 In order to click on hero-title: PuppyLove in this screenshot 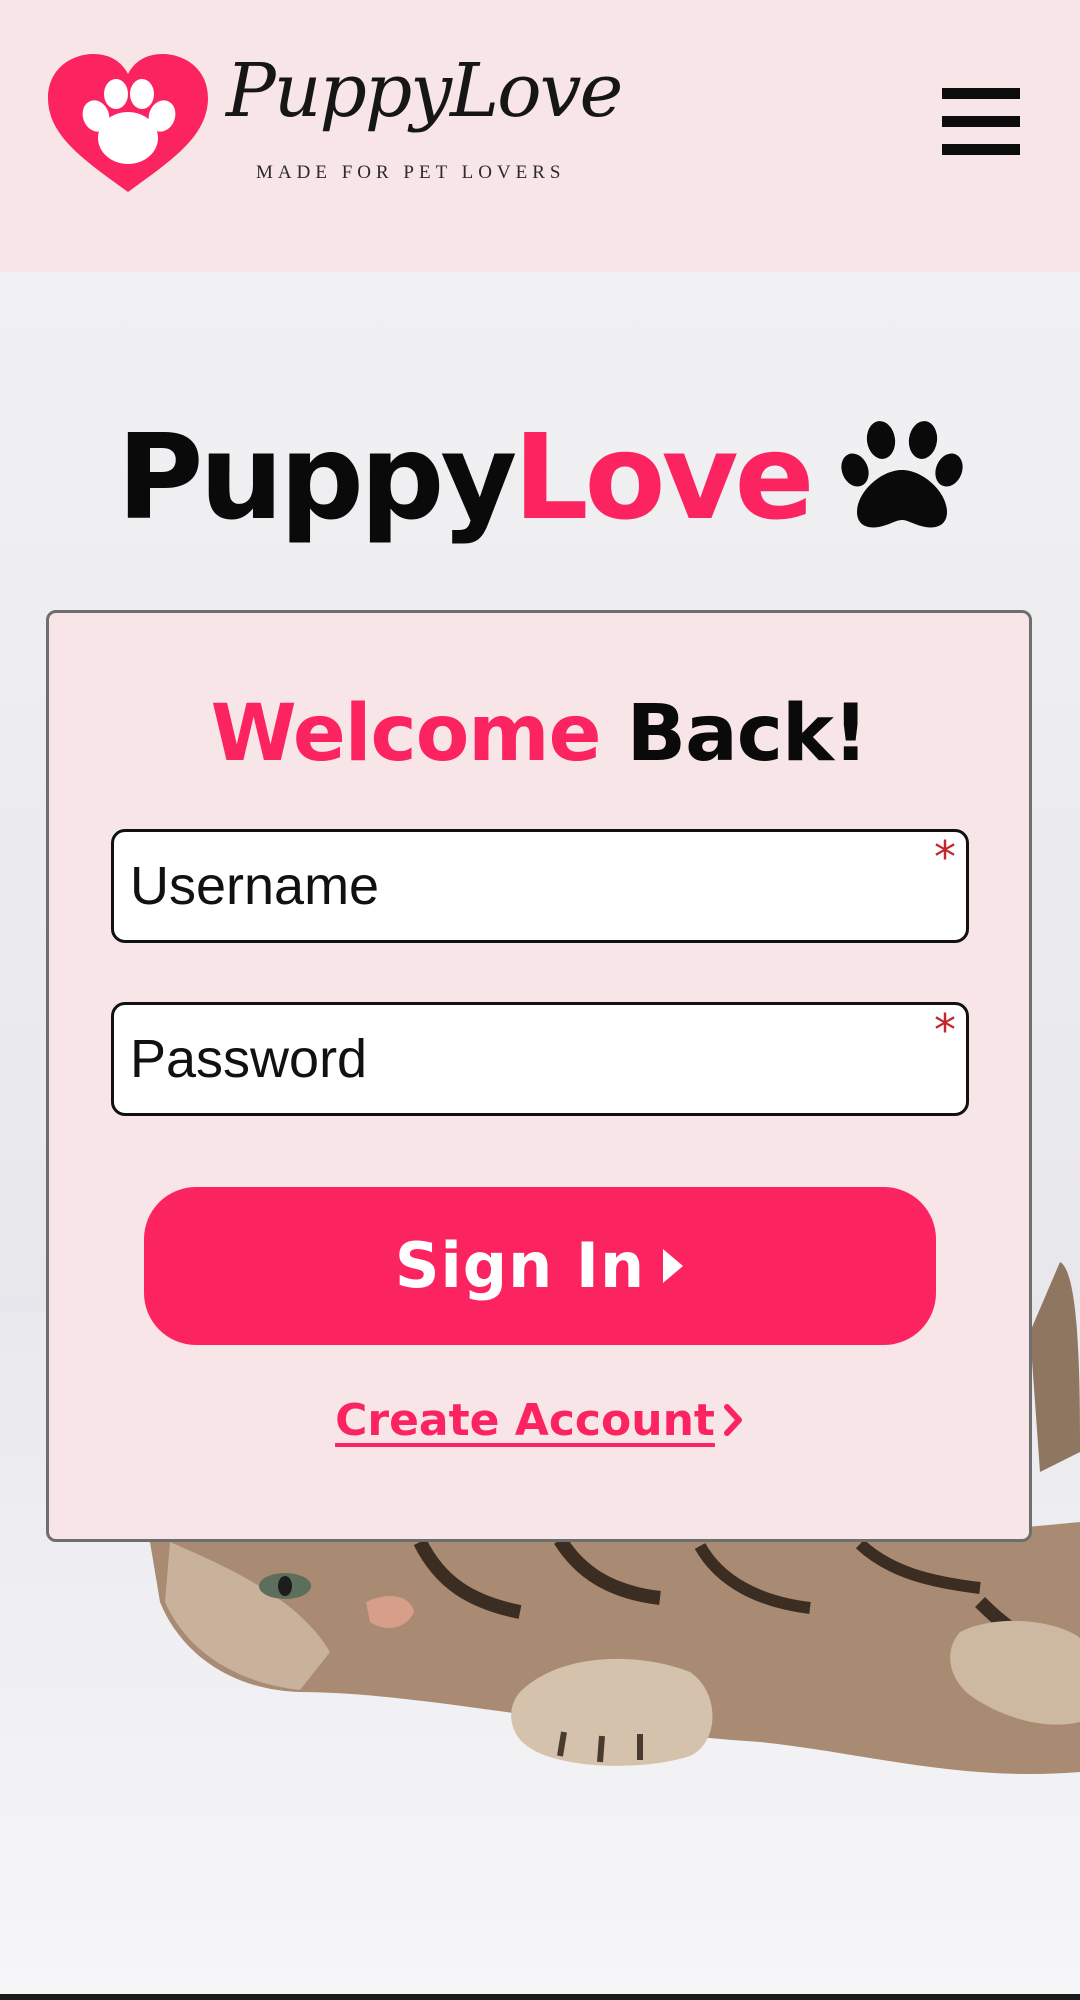, I will do `click(466, 477)`.